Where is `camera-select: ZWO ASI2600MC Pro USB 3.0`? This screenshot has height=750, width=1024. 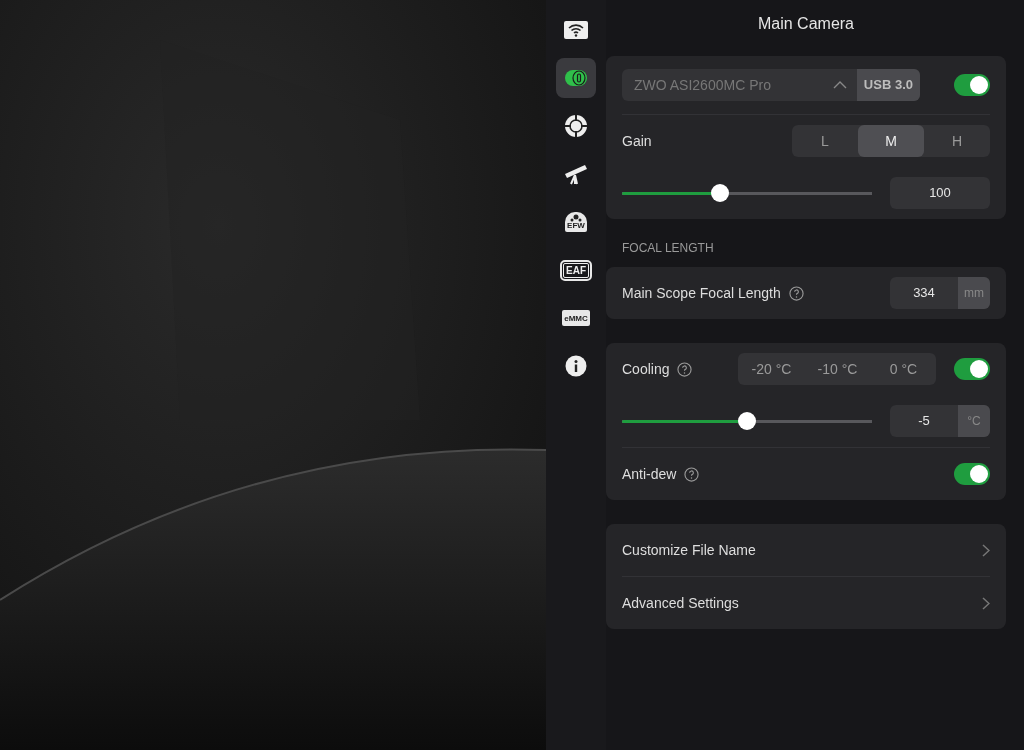
camera-select: ZWO ASI2600MC Pro USB 3.0 is located at coordinates (771, 85).